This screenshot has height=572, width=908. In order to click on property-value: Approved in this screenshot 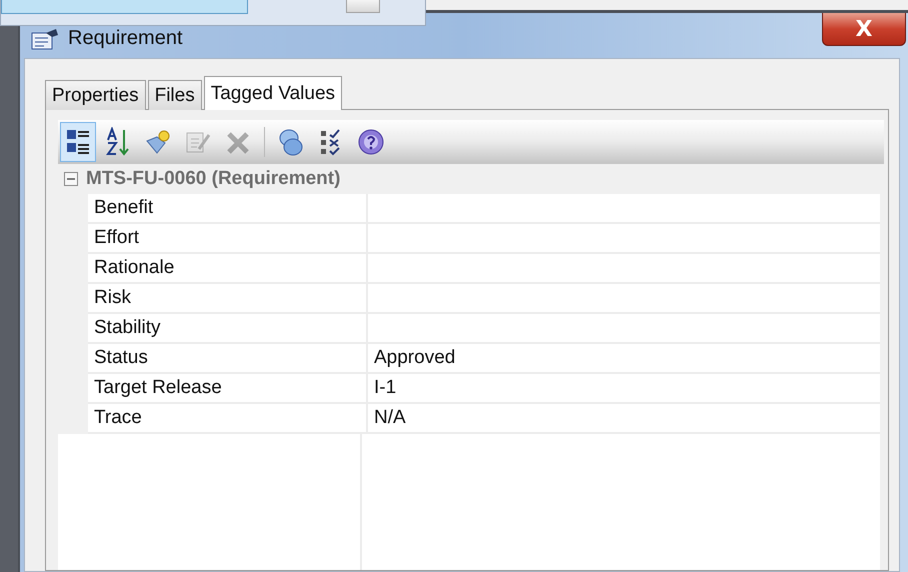, I will do `click(624, 358)`.